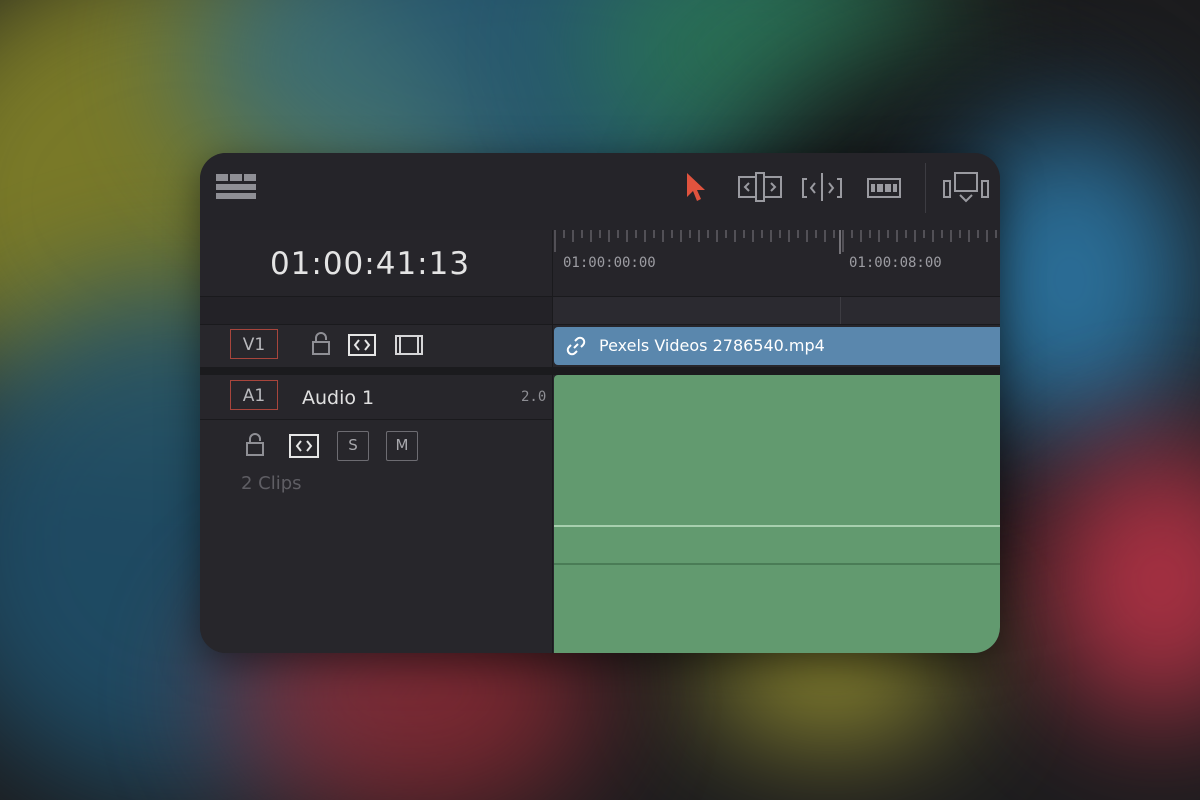 The width and height of the screenshot is (1200, 800). What do you see at coordinates (600, 192) in the screenshot?
I see `timeline-toolbar` at bounding box center [600, 192].